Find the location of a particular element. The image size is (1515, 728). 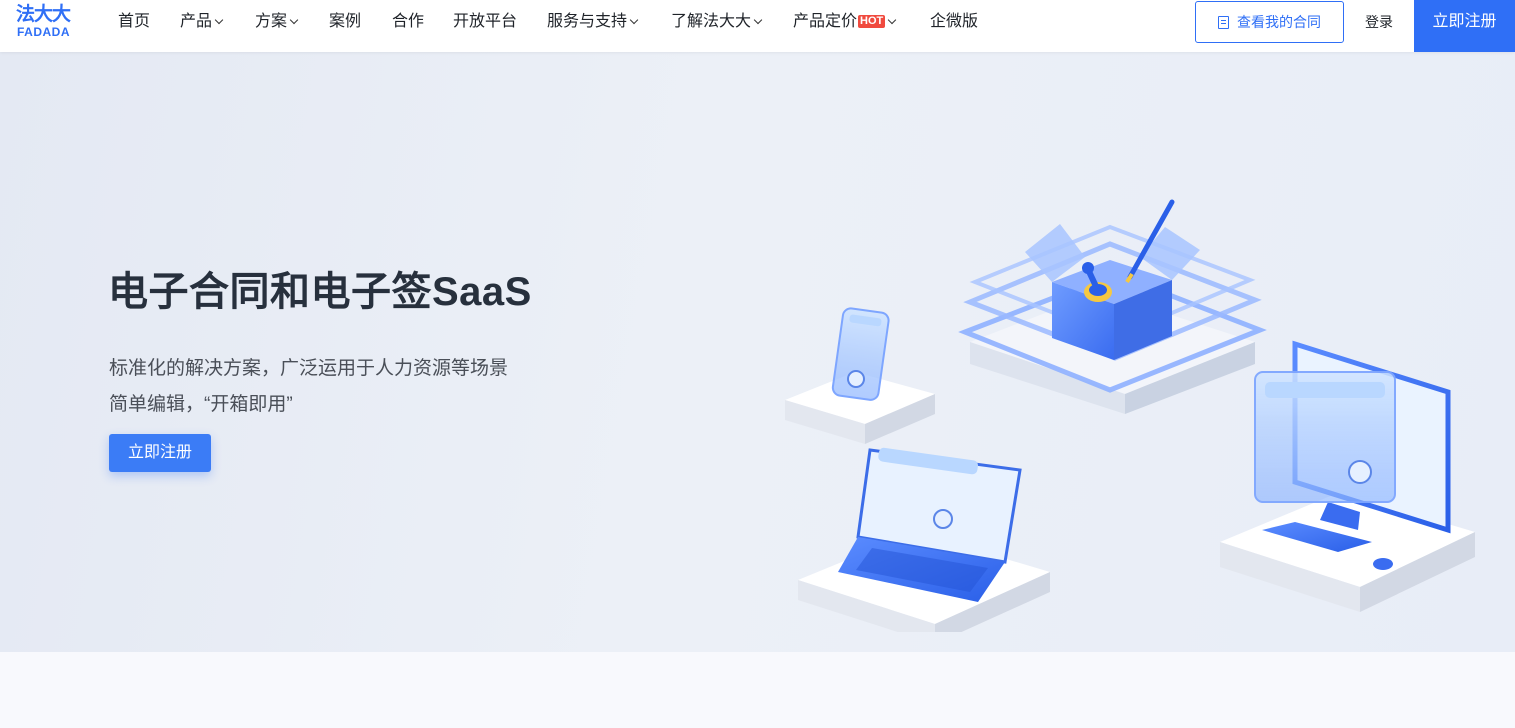

hero-register-button: 立即注册 is located at coordinates (160, 453).